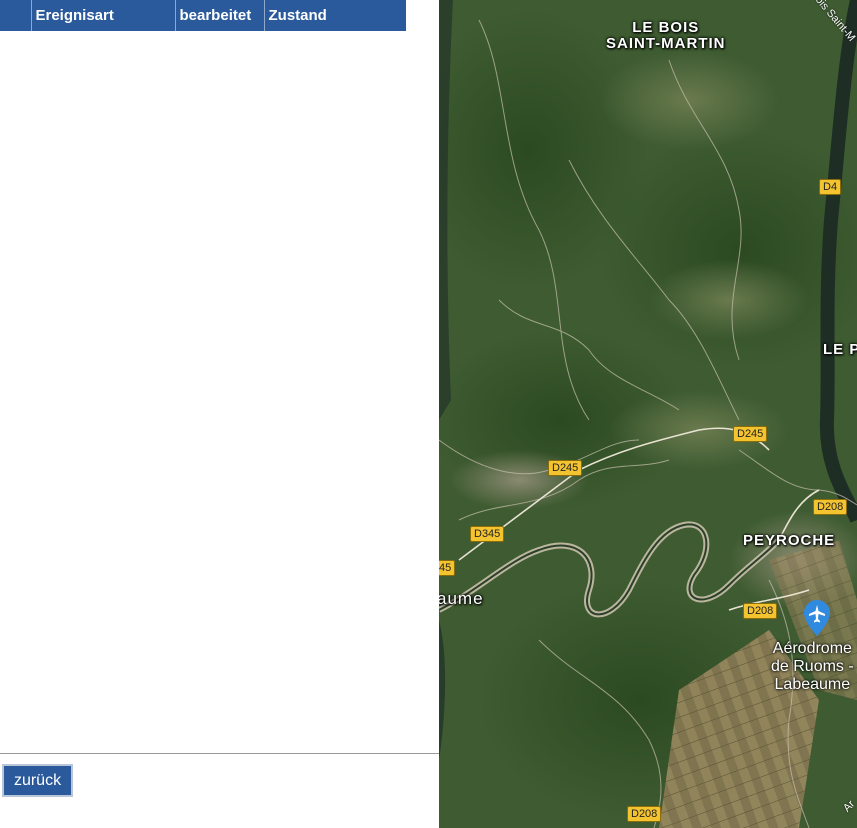 This screenshot has height=828, width=857. I want to click on road-shield-d208-middle: D208, so click(760, 611).